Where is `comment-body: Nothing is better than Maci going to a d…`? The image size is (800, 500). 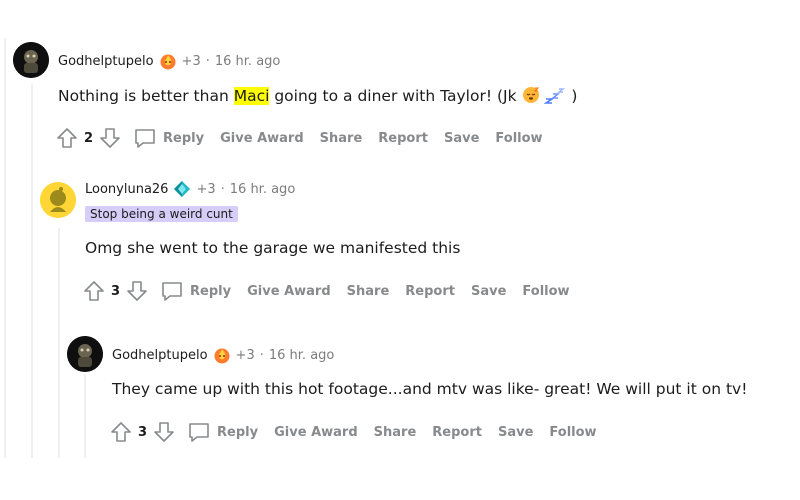 comment-body: Nothing is better than Maci going to a d… is located at coordinates (317, 95).